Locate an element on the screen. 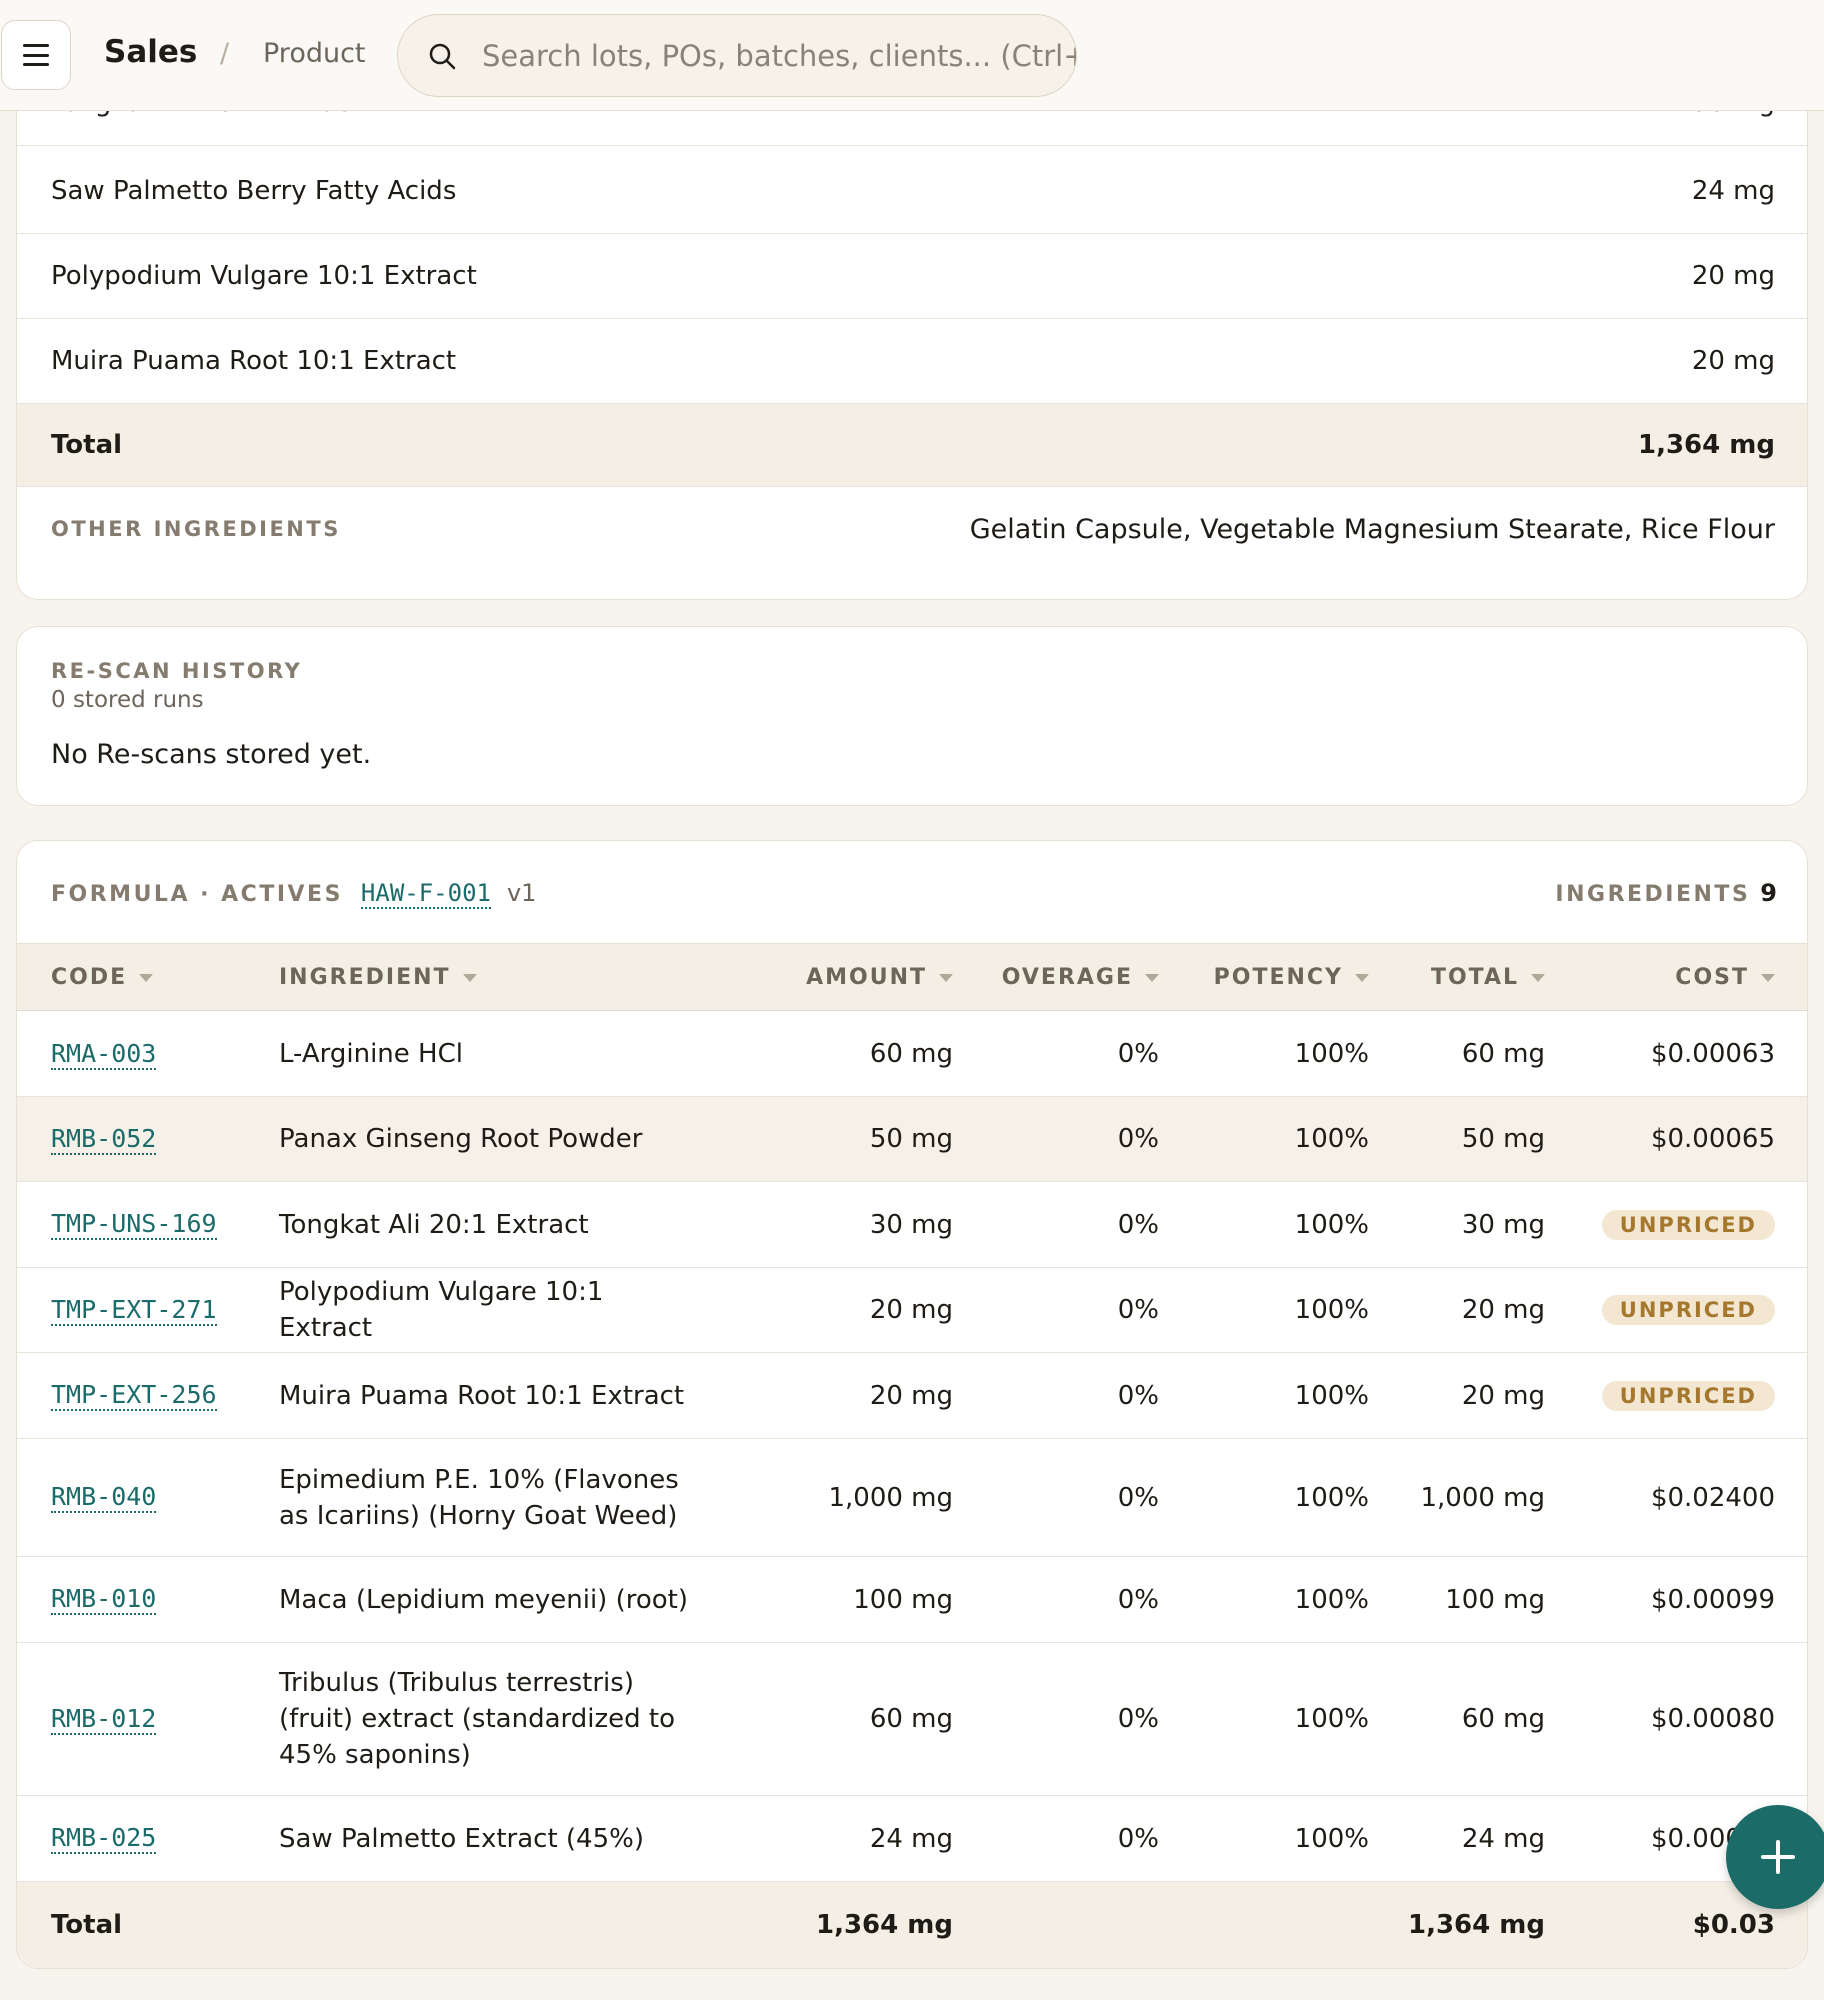  formula-title: FORMULA · ACTIVES is located at coordinates (197, 894).